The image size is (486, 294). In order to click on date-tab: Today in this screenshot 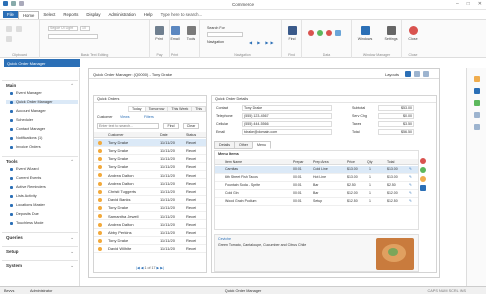, I will do `click(137, 109)`.